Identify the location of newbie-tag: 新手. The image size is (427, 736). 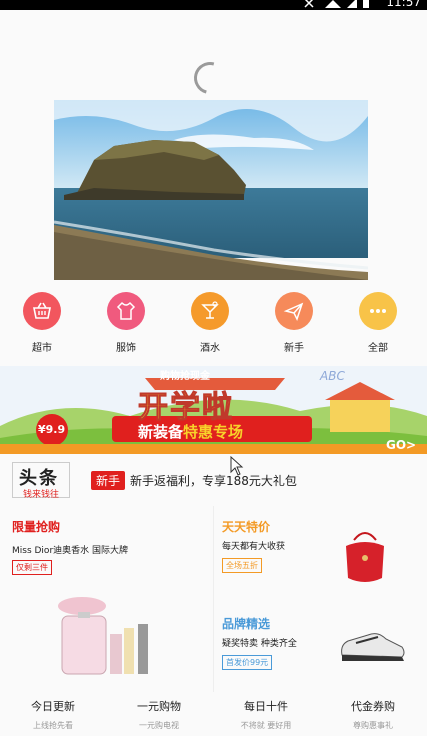
(108, 480).